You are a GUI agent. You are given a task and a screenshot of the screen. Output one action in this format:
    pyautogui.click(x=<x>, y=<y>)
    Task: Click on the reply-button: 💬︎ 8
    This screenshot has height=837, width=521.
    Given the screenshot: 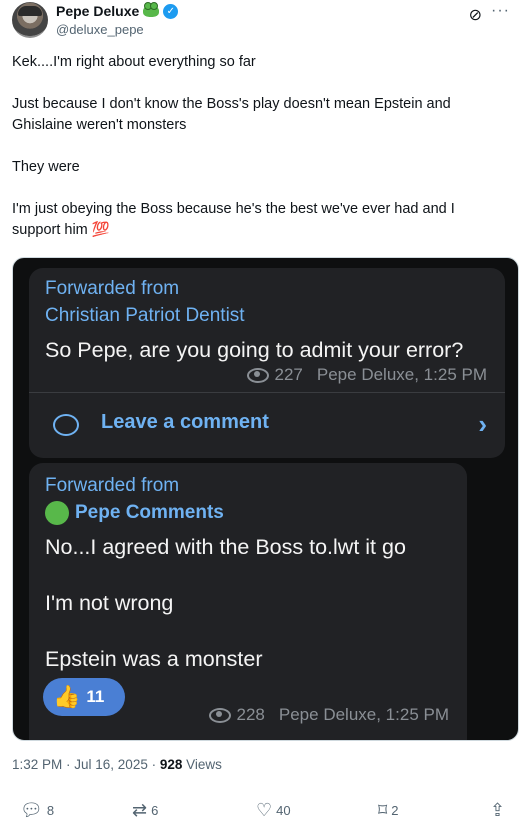 What is the action you would take?
    pyautogui.click(x=37, y=810)
    